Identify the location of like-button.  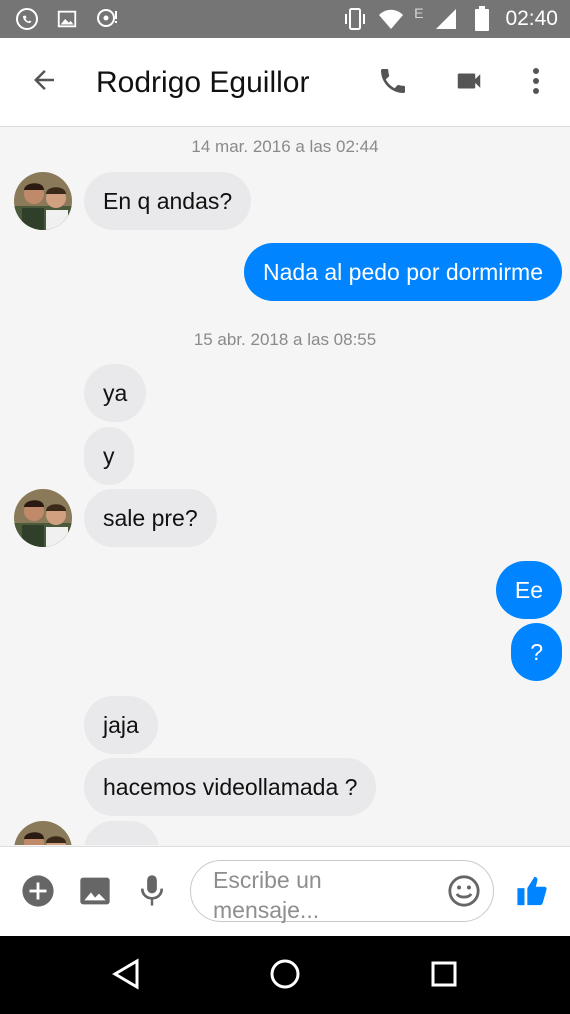
(533, 893).